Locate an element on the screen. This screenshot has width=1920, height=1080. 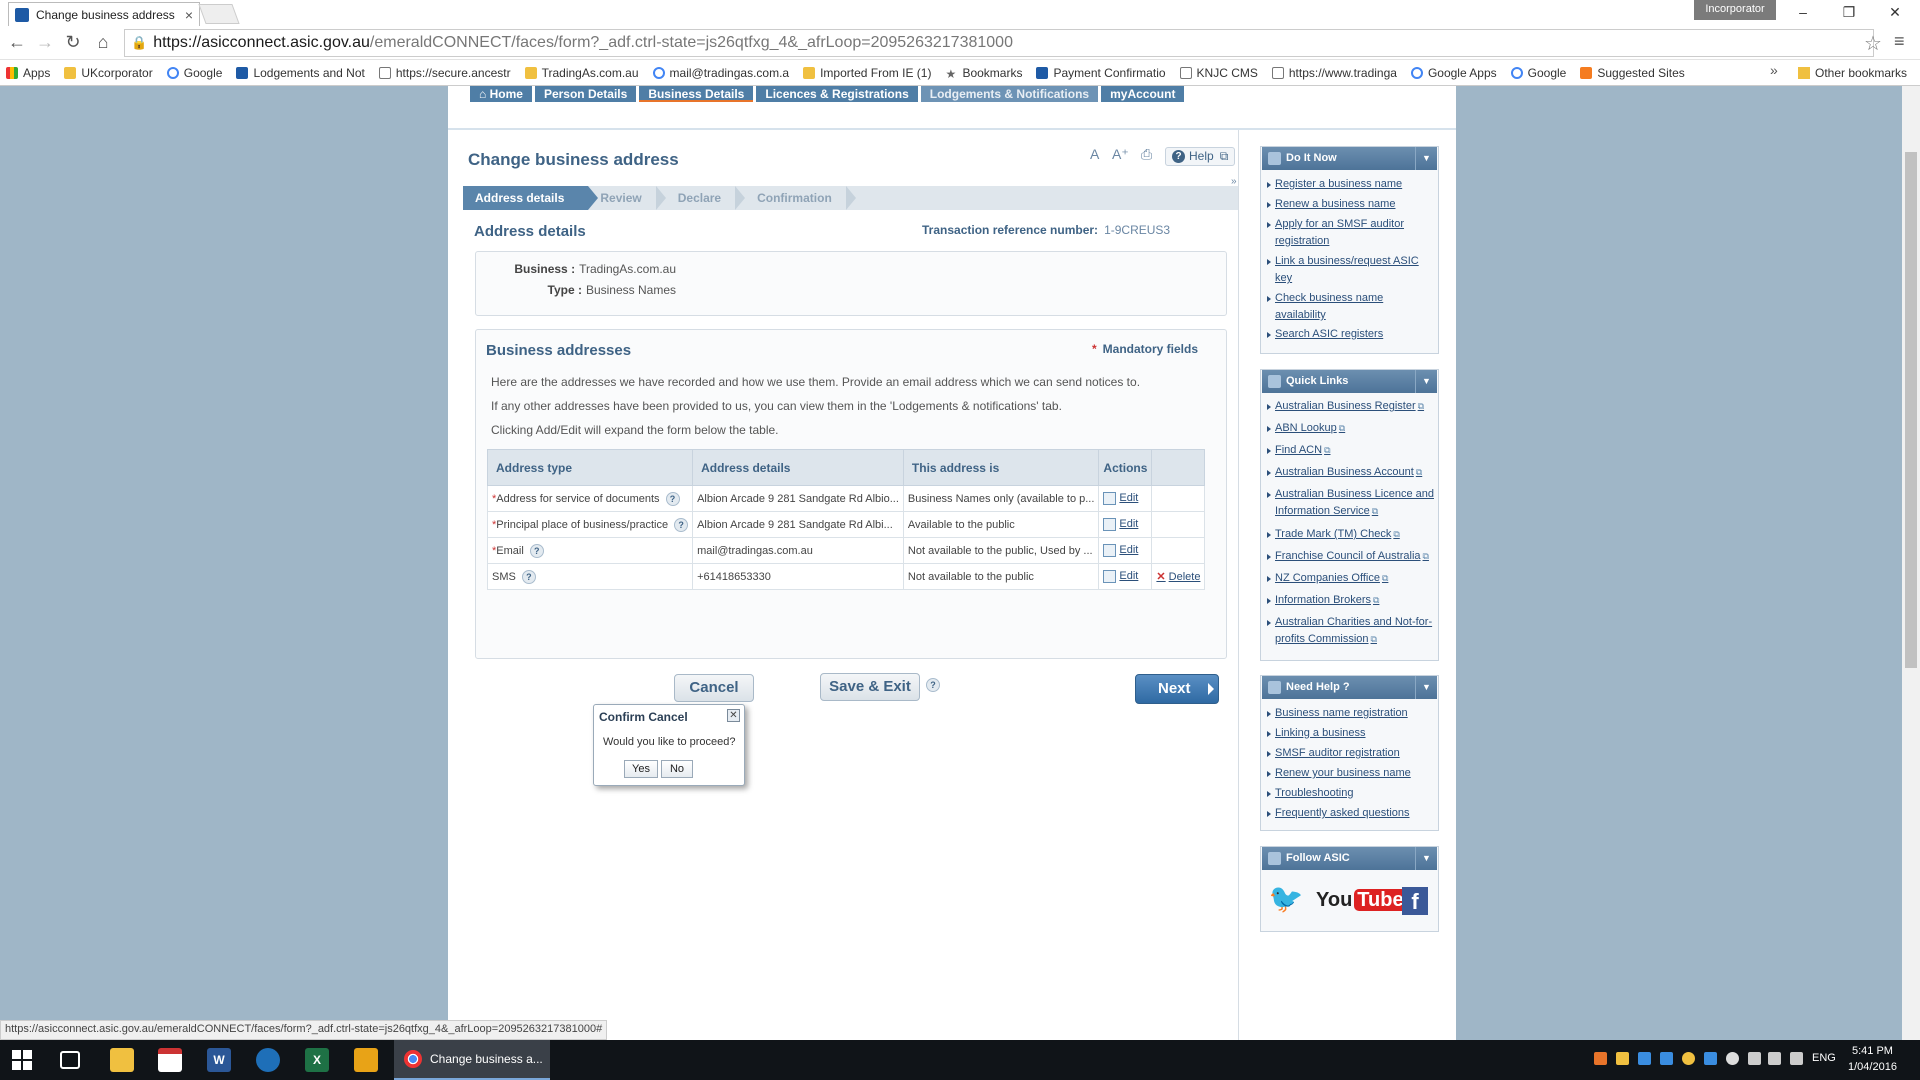
bookmarks-overflow-icon: » is located at coordinates (1774, 70).